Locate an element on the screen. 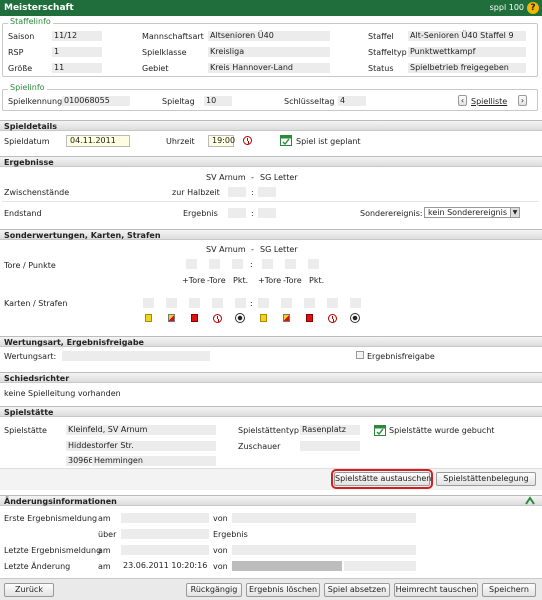  tore-plus-away-input is located at coordinates (267, 264).